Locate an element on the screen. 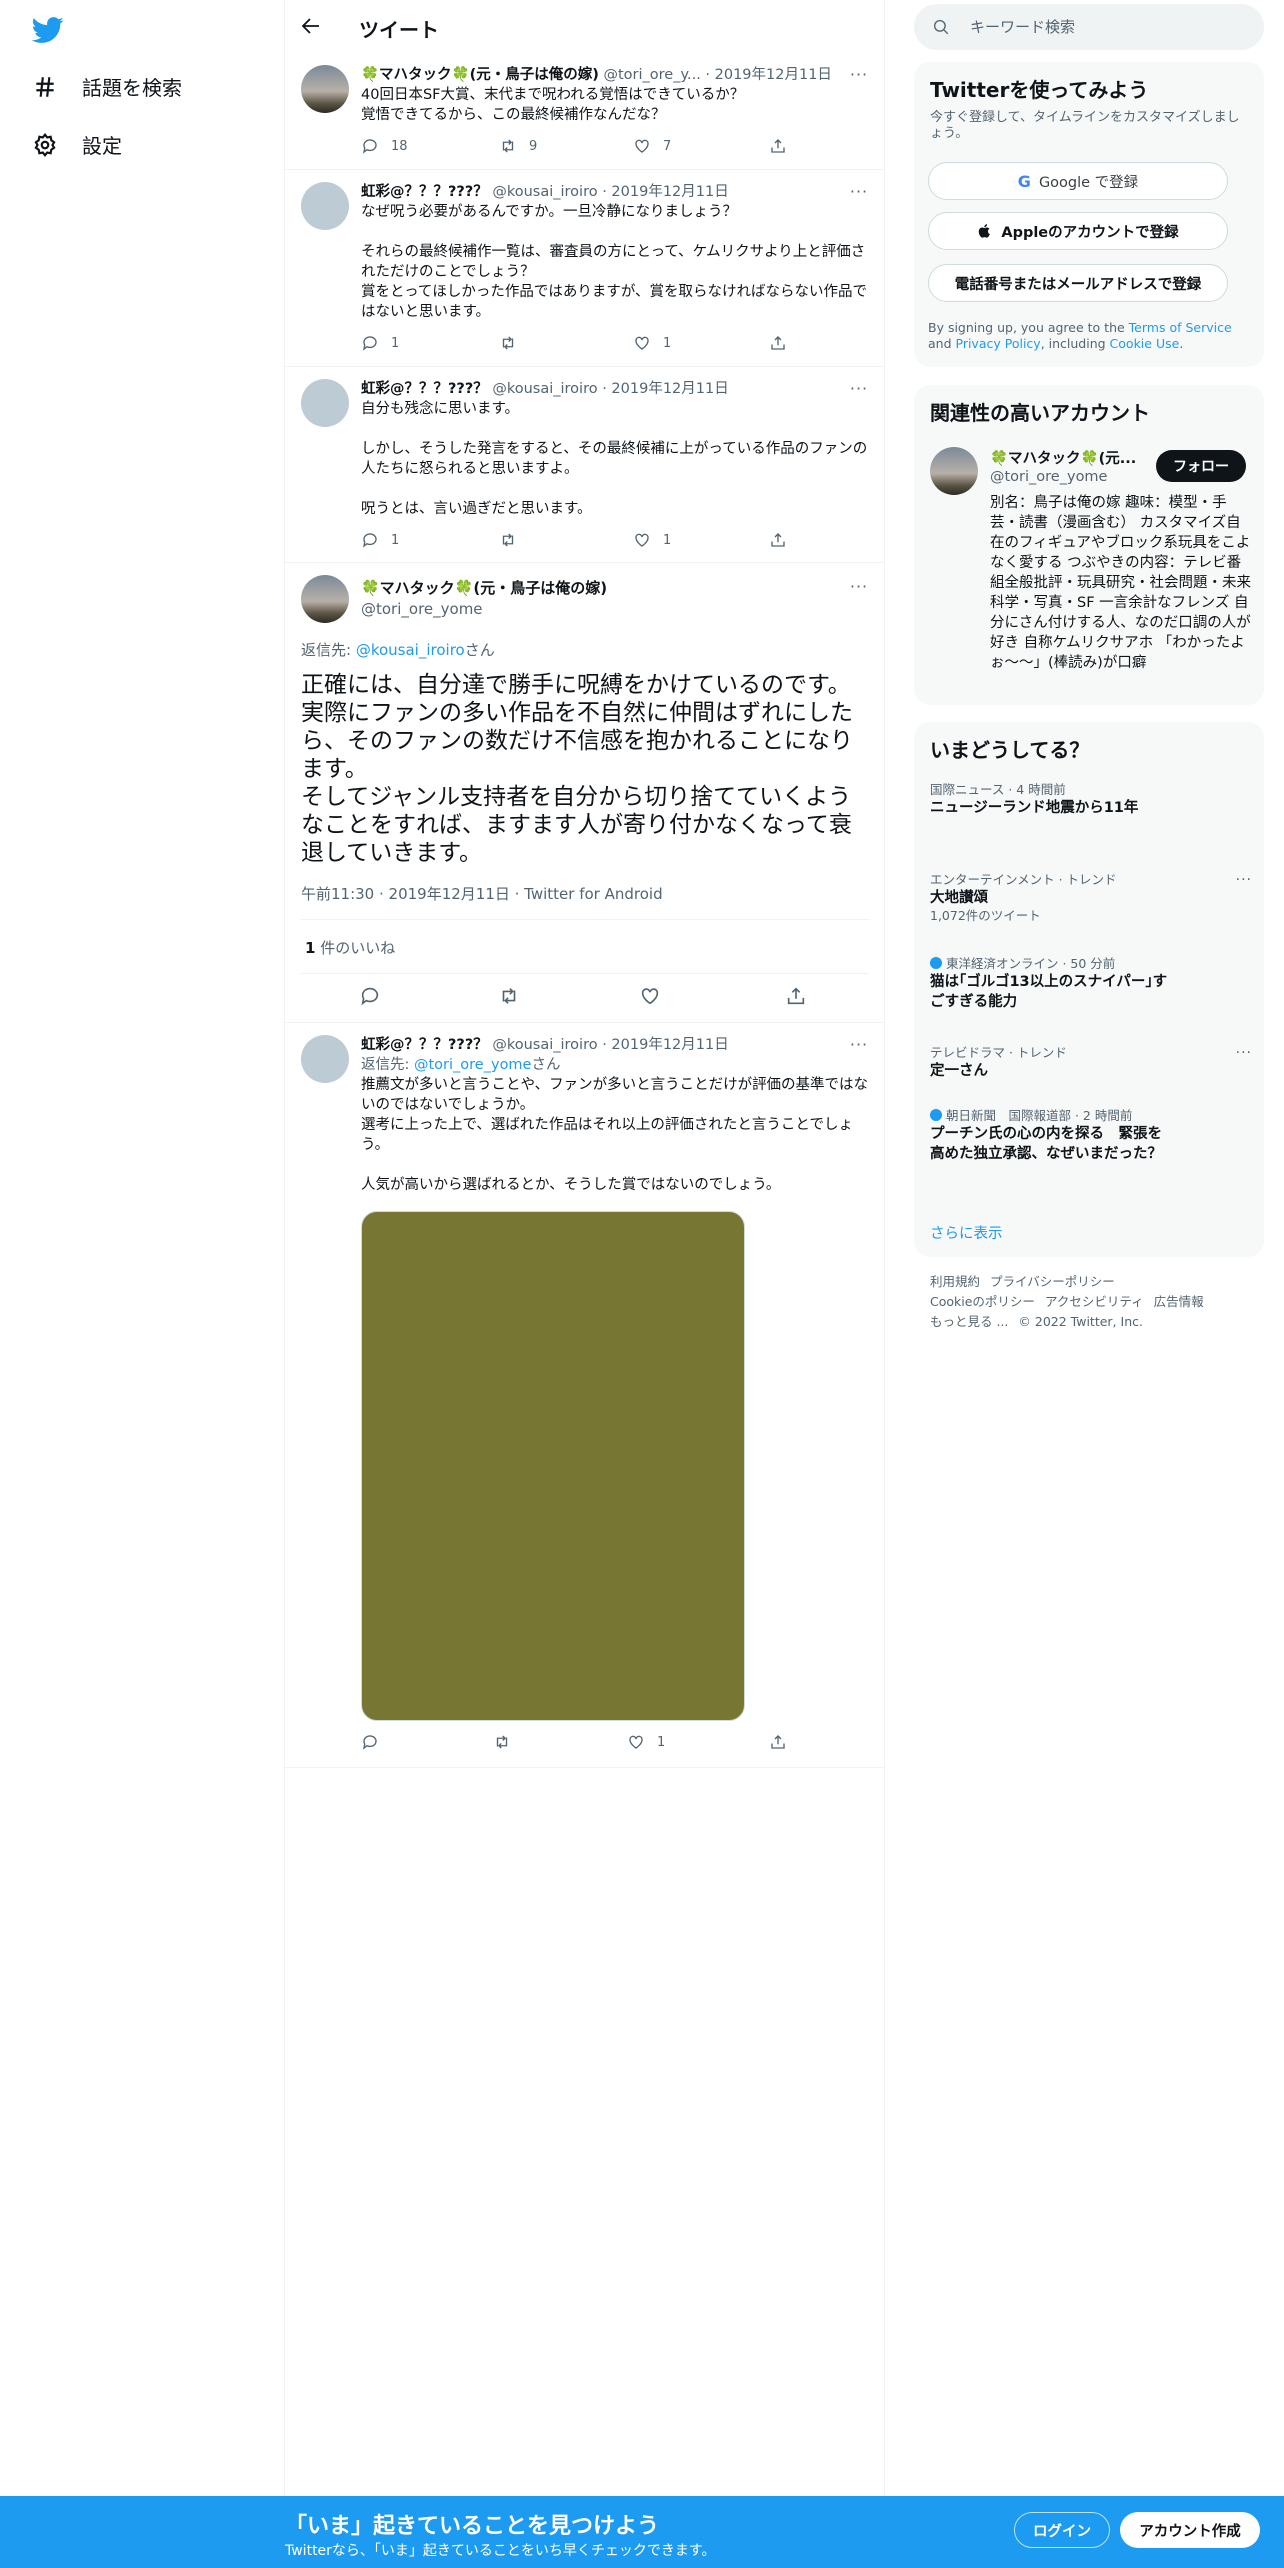  trend-item: 国際ニュース · 4 時間前 ニュージーランド地震から11年 is located at coordinates (1089, 800).